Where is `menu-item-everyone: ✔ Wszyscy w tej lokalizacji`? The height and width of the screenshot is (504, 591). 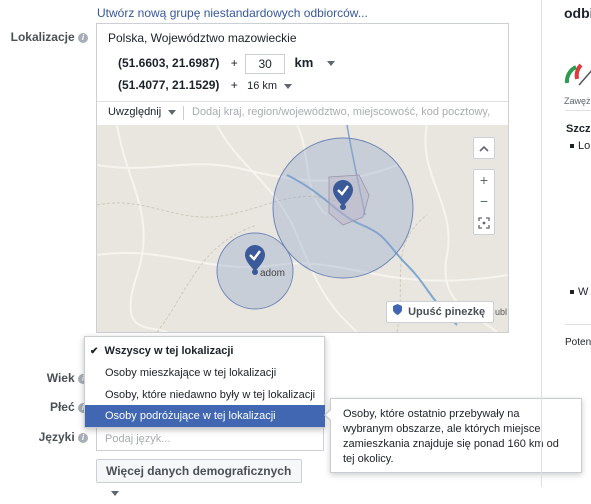 menu-item-everyone: ✔ Wszyscy w tej lokalizacji is located at coordinates (205, 351).